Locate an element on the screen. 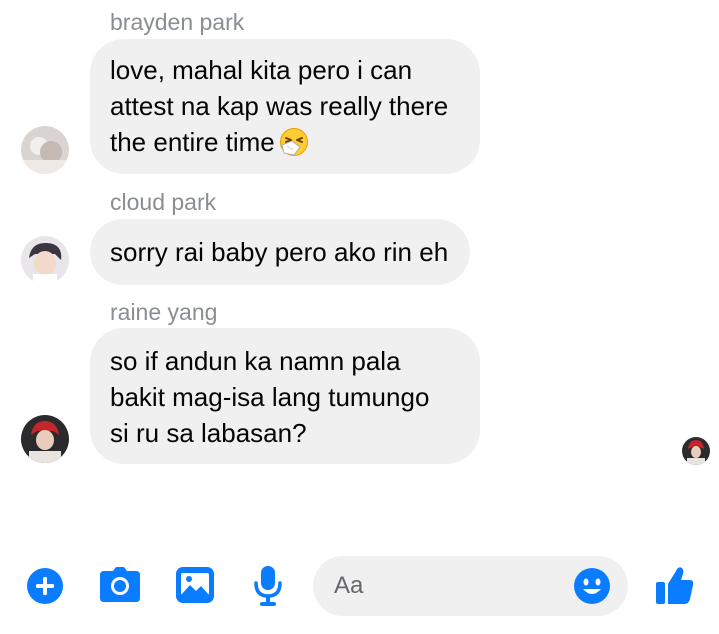  thumbs-up-icon is located at coordinates (675, 585).